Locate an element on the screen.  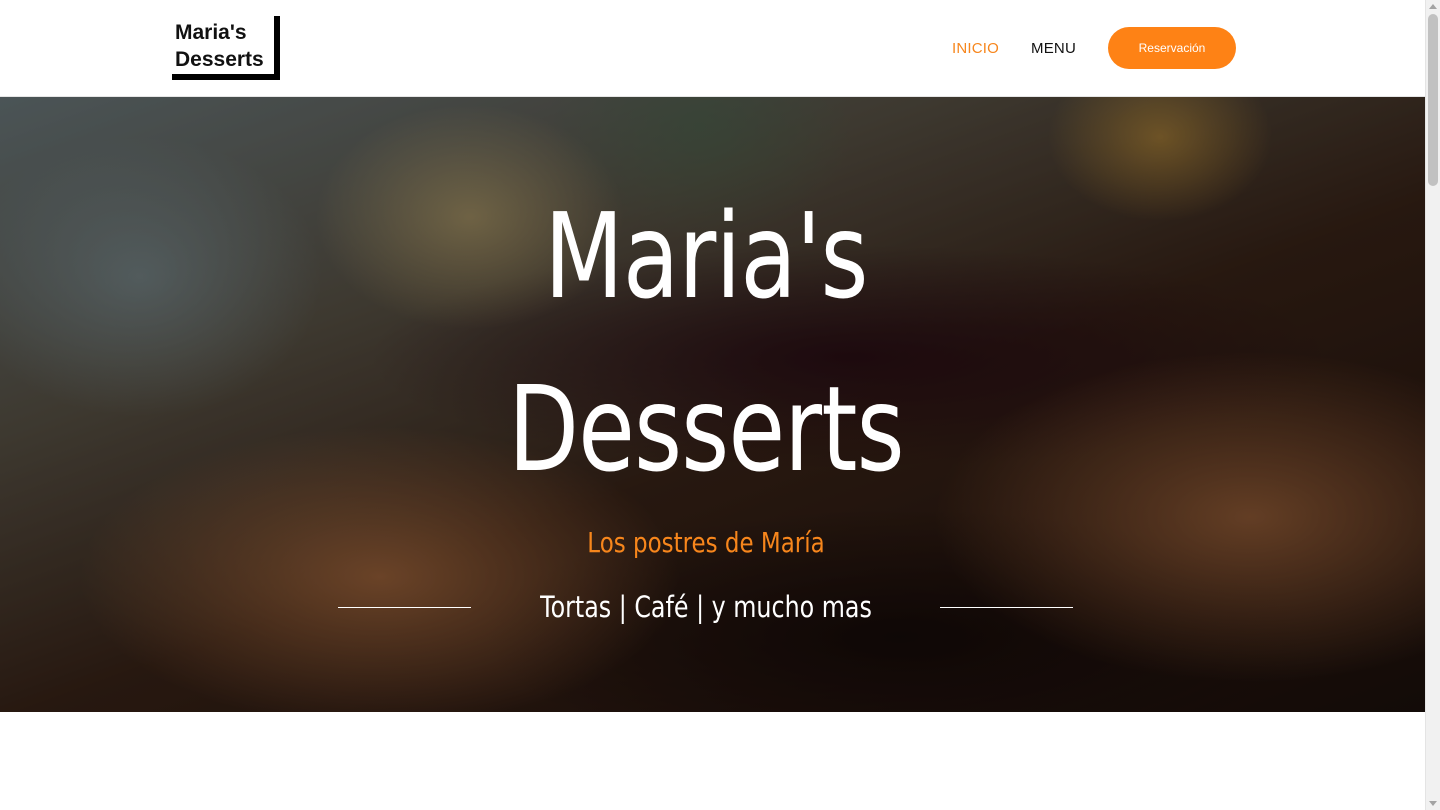
site-logo: Maria's Desserts is located at coordinates (226, 48).